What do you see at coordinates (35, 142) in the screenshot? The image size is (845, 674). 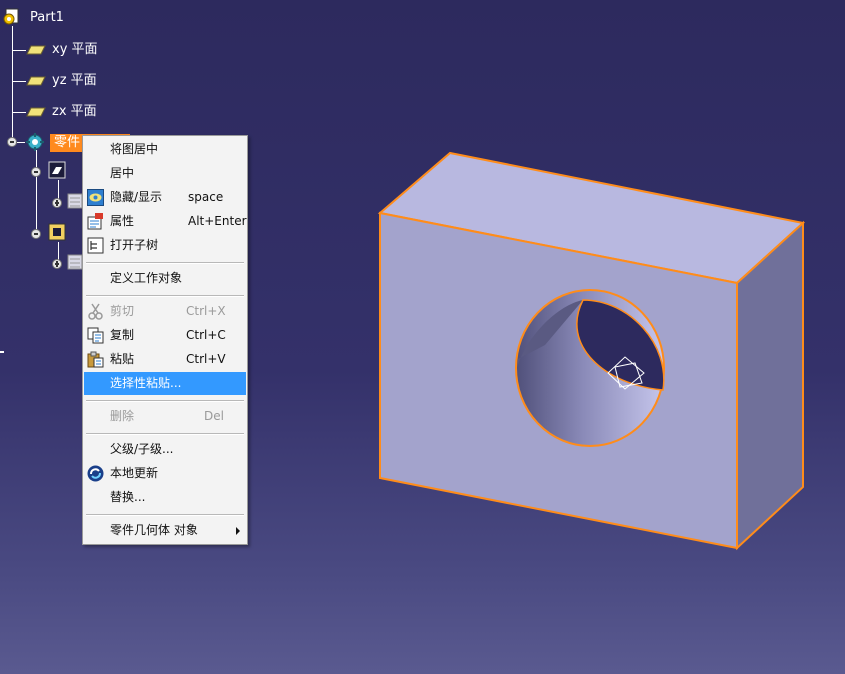 I see `gear-icon` at bounding box center [35, 142].